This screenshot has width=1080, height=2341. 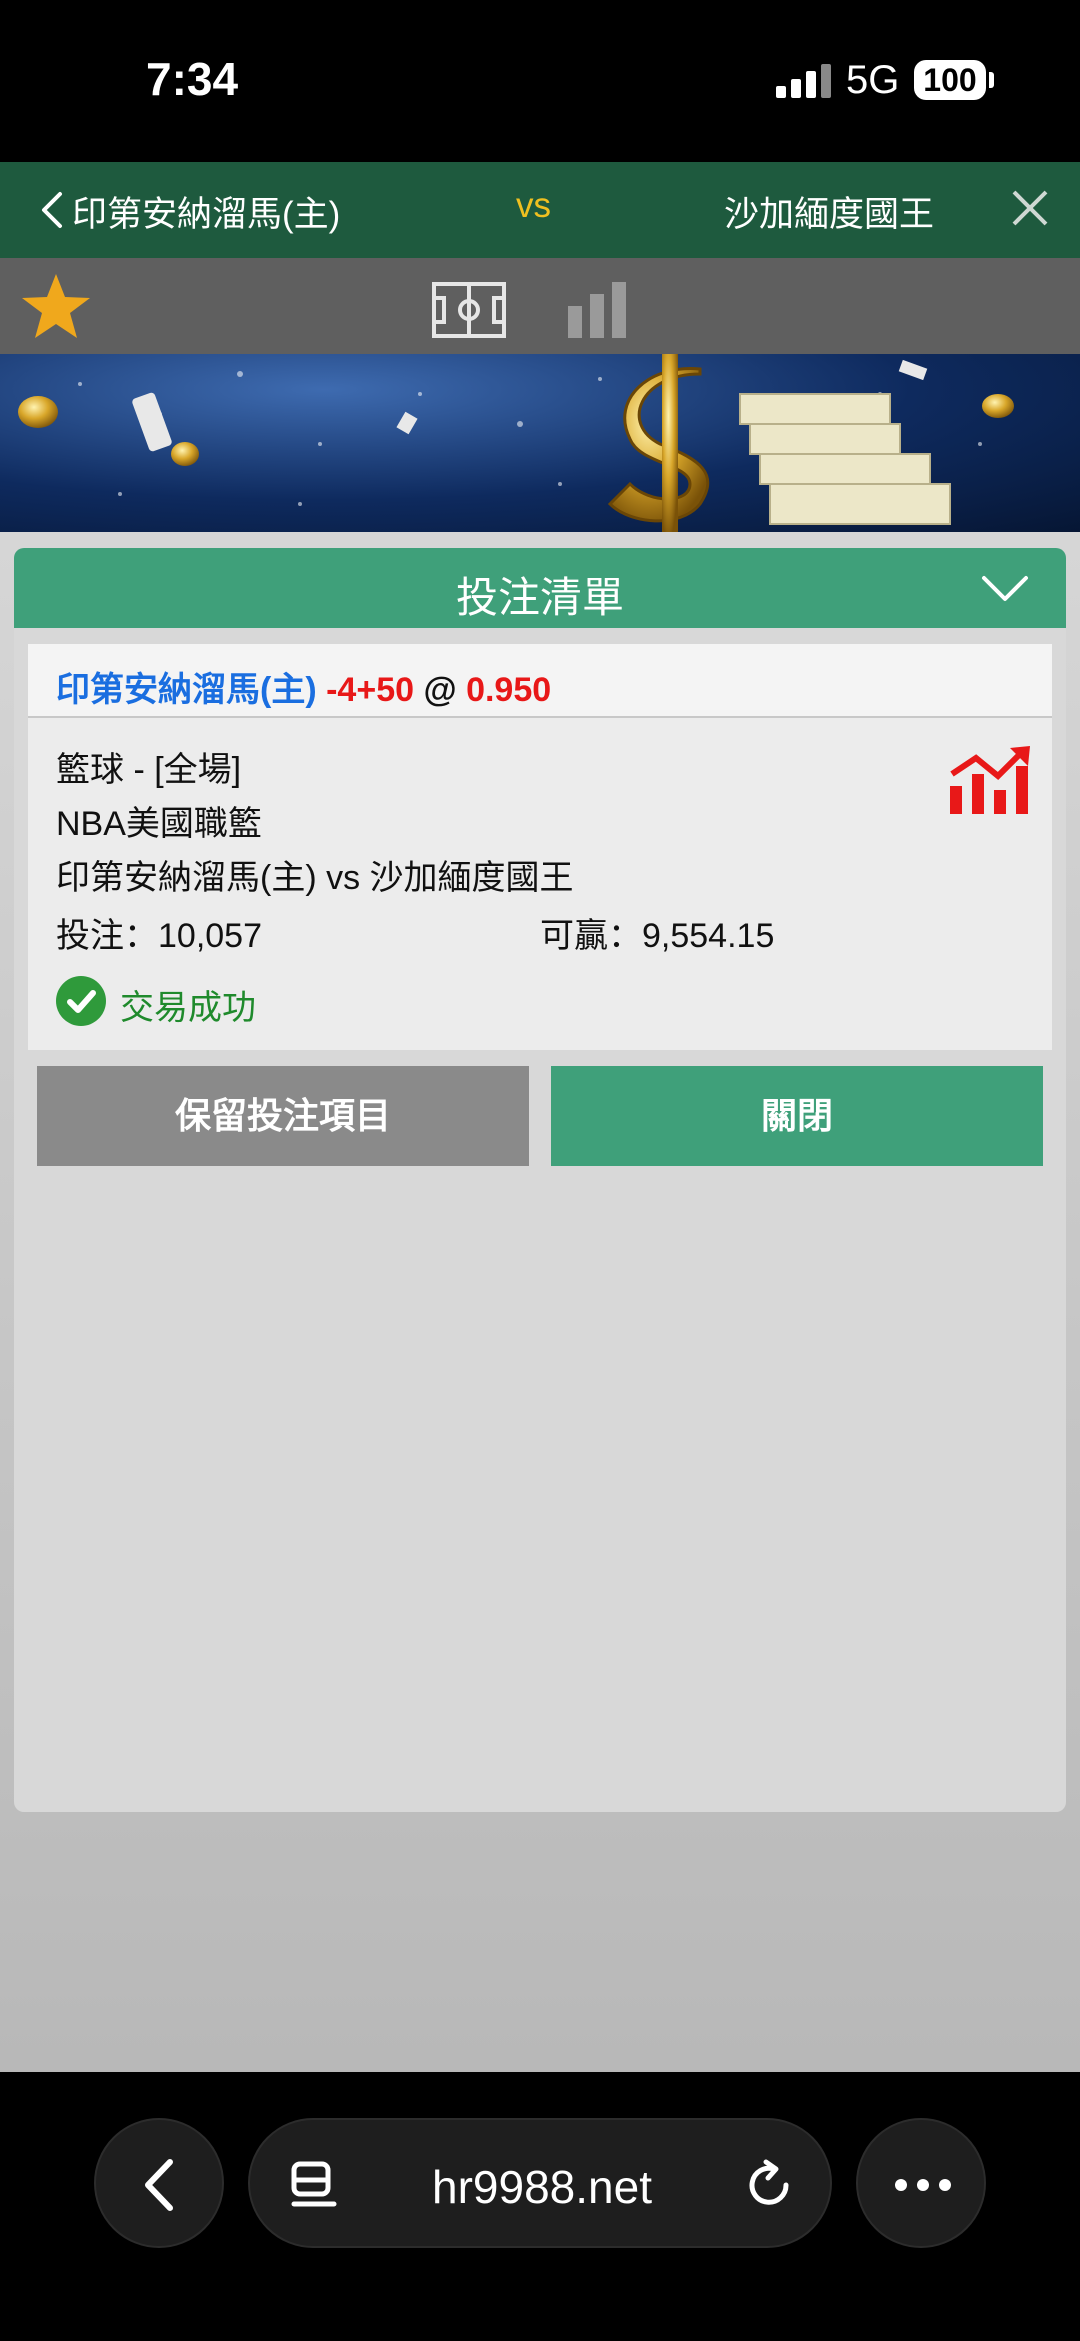 What do you see at coordinates (283, 1116) in the screenshot?
I see `keep-selections-button: 保留投注項目` at bounding box center [283, 1116].